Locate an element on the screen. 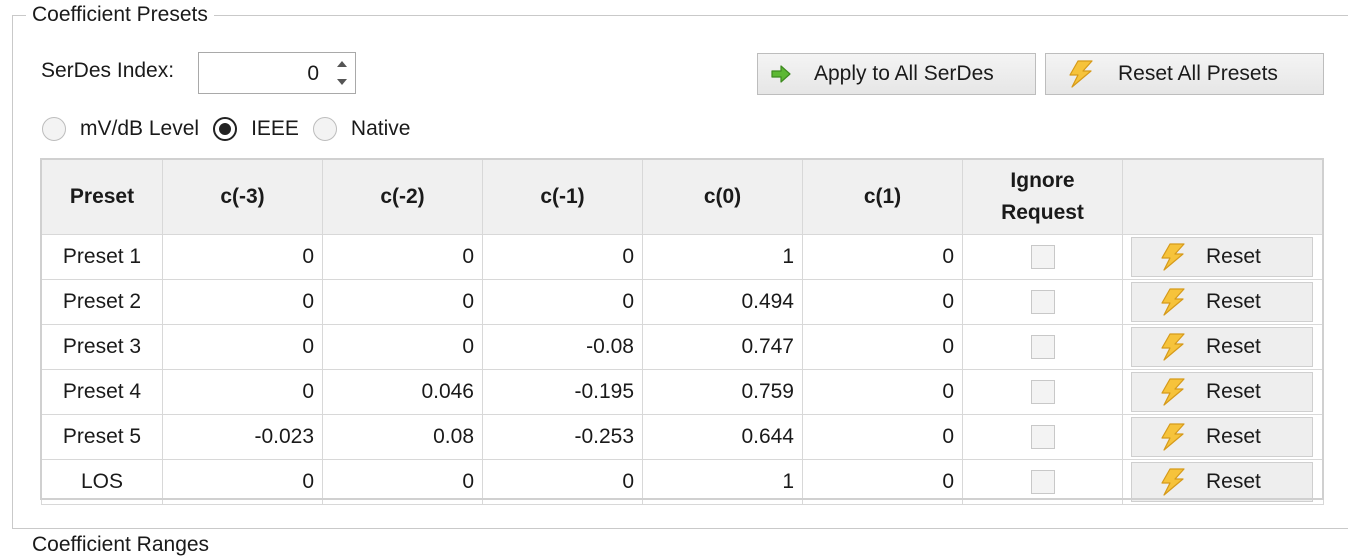 The height and width of the screenshot is (558, 1348). radio-mv-db-level-label: mV/dB Level is located at coordinates (140, 128).